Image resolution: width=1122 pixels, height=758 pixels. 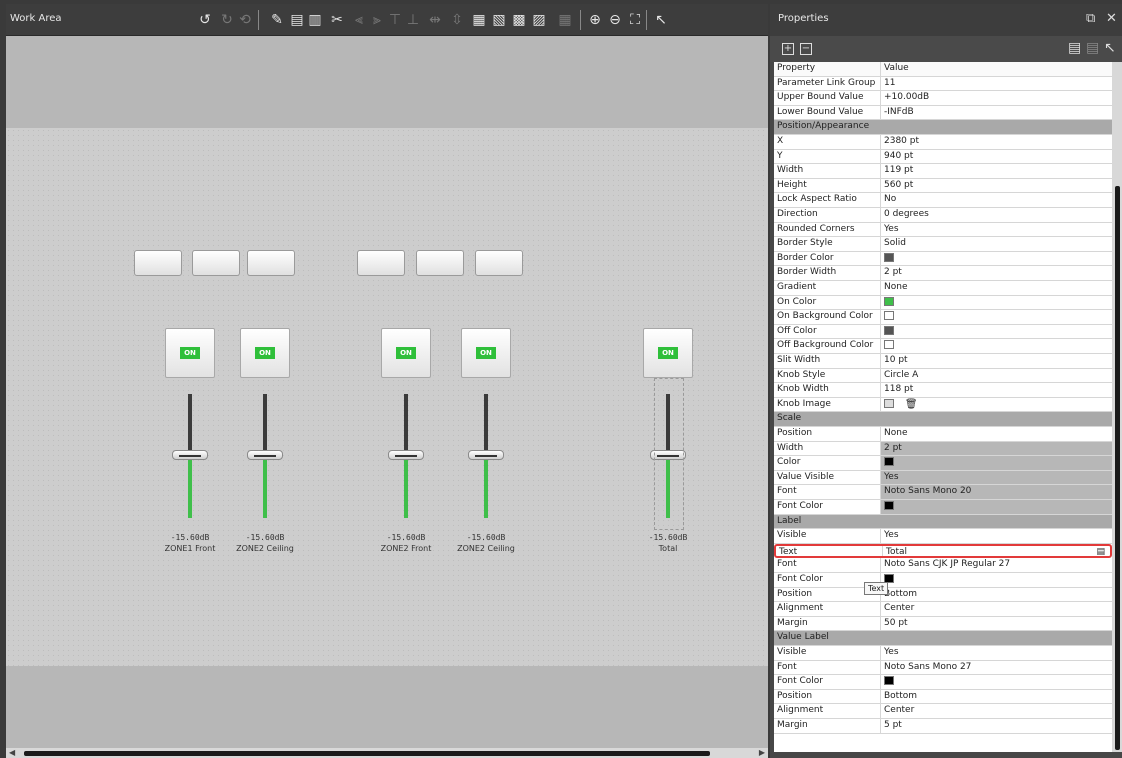 I want to click on delete-icon: 🗑, so click(x=911, y=404).